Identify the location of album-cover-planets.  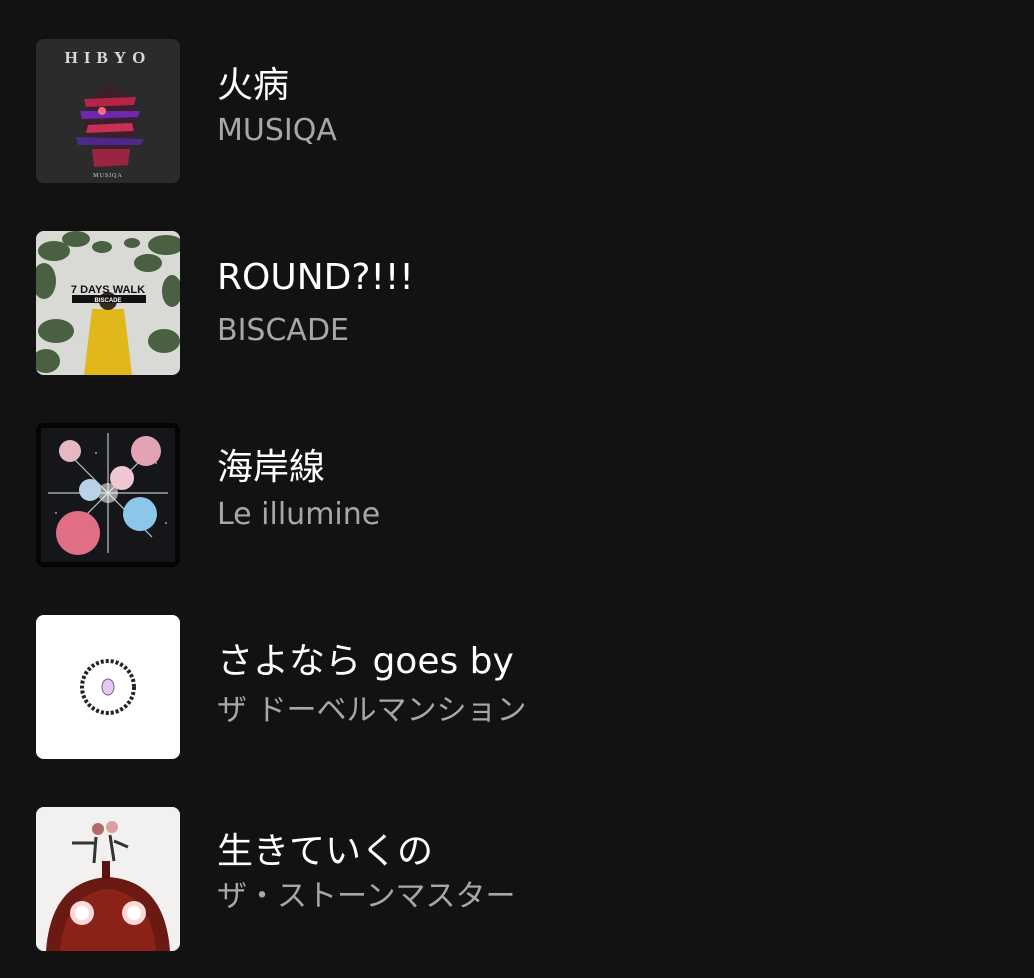
(108, 495).